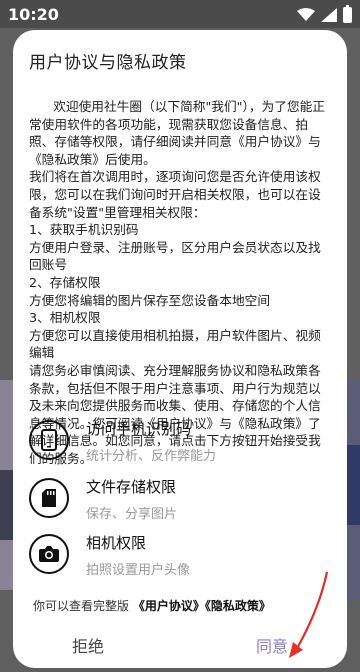 This screenshot has height=672, width=360. What do you see at coordinates (108, 63) in the screenshot?
I see `dialog-title: 用户协议与隐私政策` at bounding box center [108, 63].